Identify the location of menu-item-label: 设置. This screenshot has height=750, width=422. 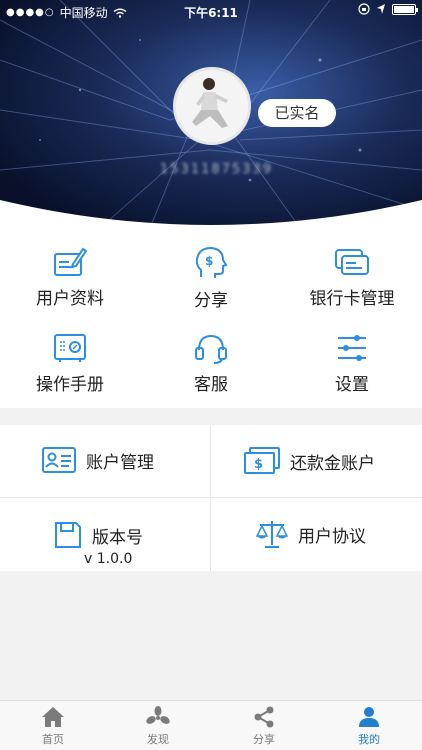
(352, 385).